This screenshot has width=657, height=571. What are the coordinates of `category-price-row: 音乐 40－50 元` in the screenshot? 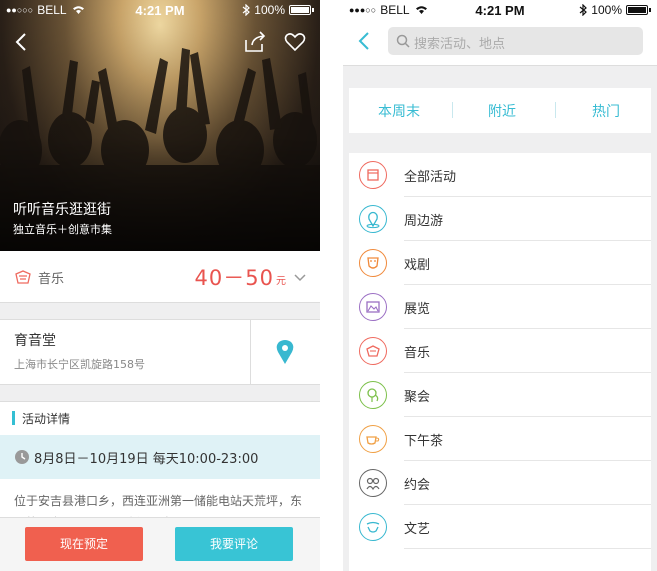 It's located at (160, 277).